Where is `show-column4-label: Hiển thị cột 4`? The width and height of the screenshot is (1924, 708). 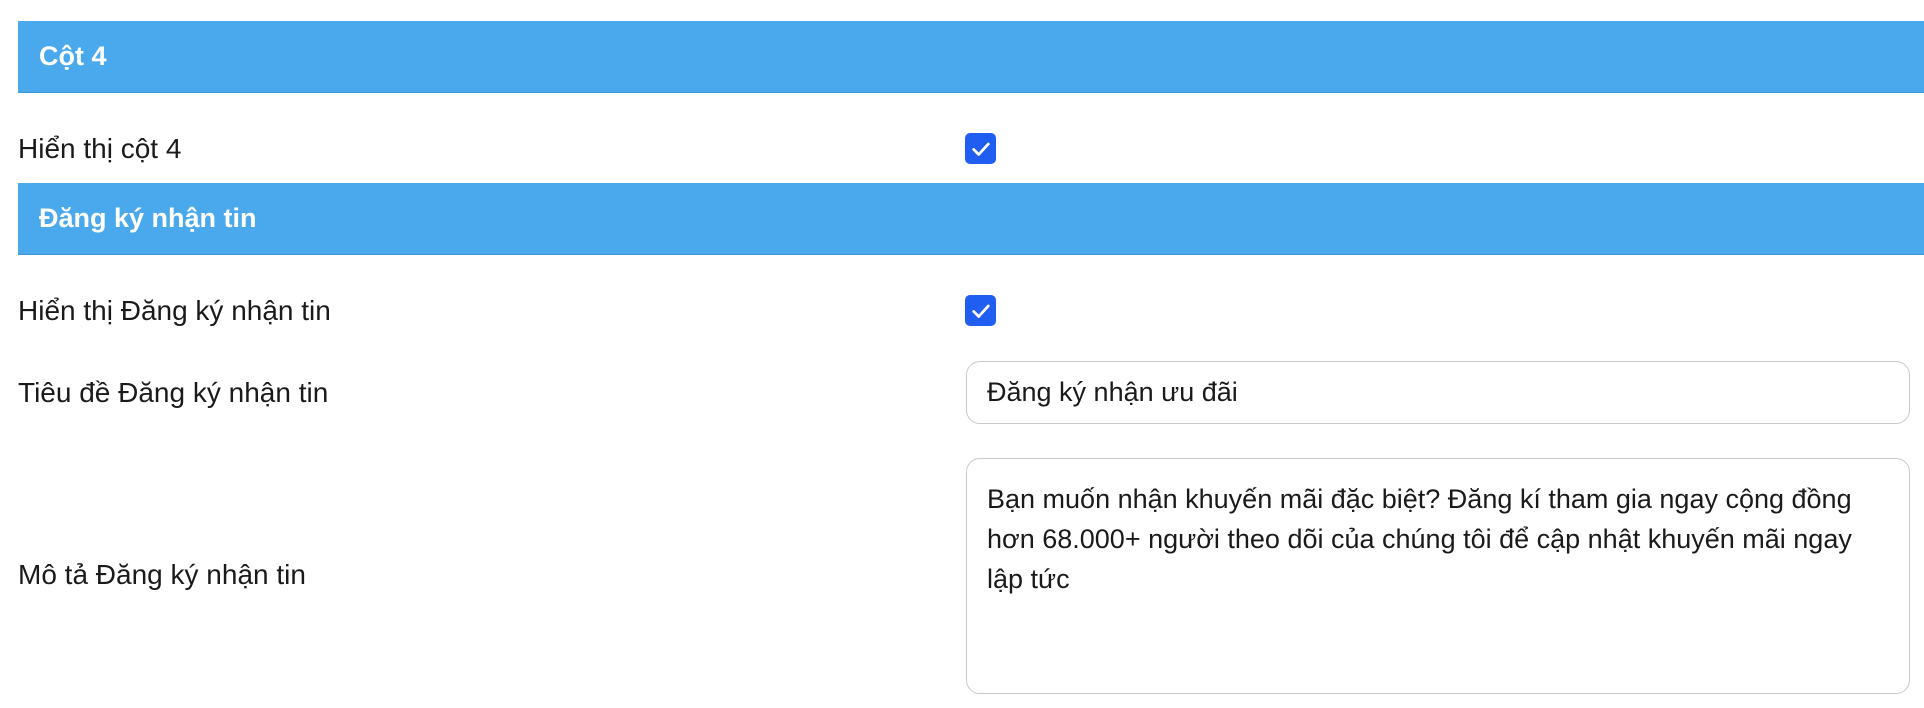 show-column4-label: Hiển thị cột 4 is located at coordinates (100, 148).